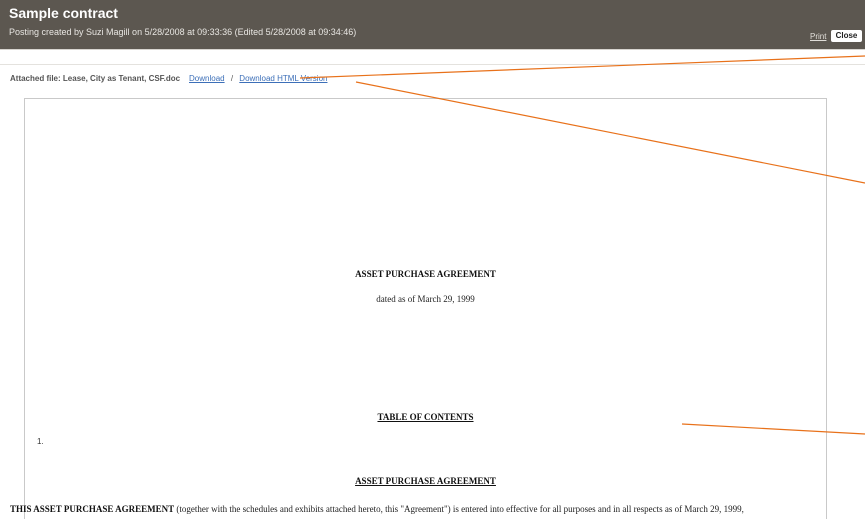  I want to click on attachment-filename: Lease, City as Tenant, CSF.doc, so click(121, 78).